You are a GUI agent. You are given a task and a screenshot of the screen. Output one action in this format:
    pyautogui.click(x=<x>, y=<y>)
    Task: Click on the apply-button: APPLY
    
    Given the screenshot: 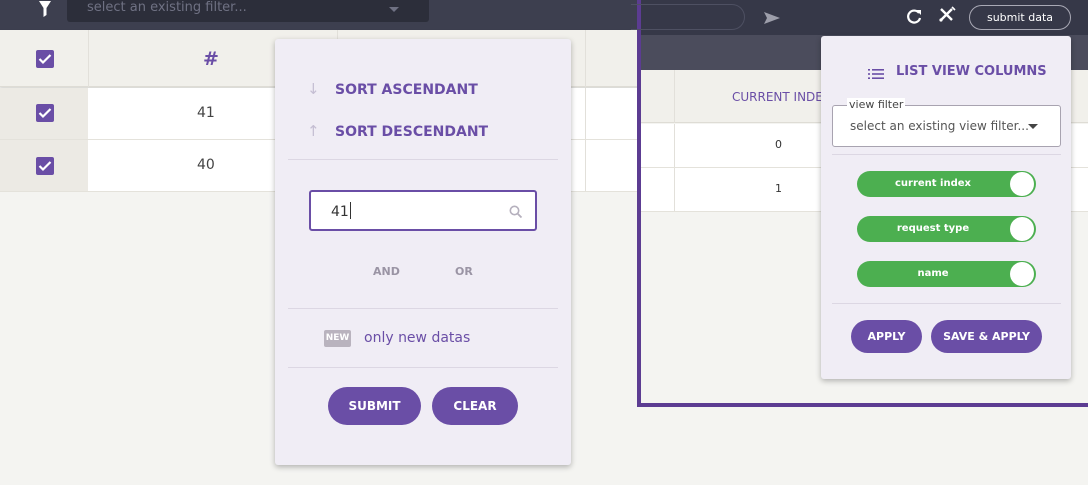 What is the action you would take?
    pyautogui.click(x=886, y=336)
    